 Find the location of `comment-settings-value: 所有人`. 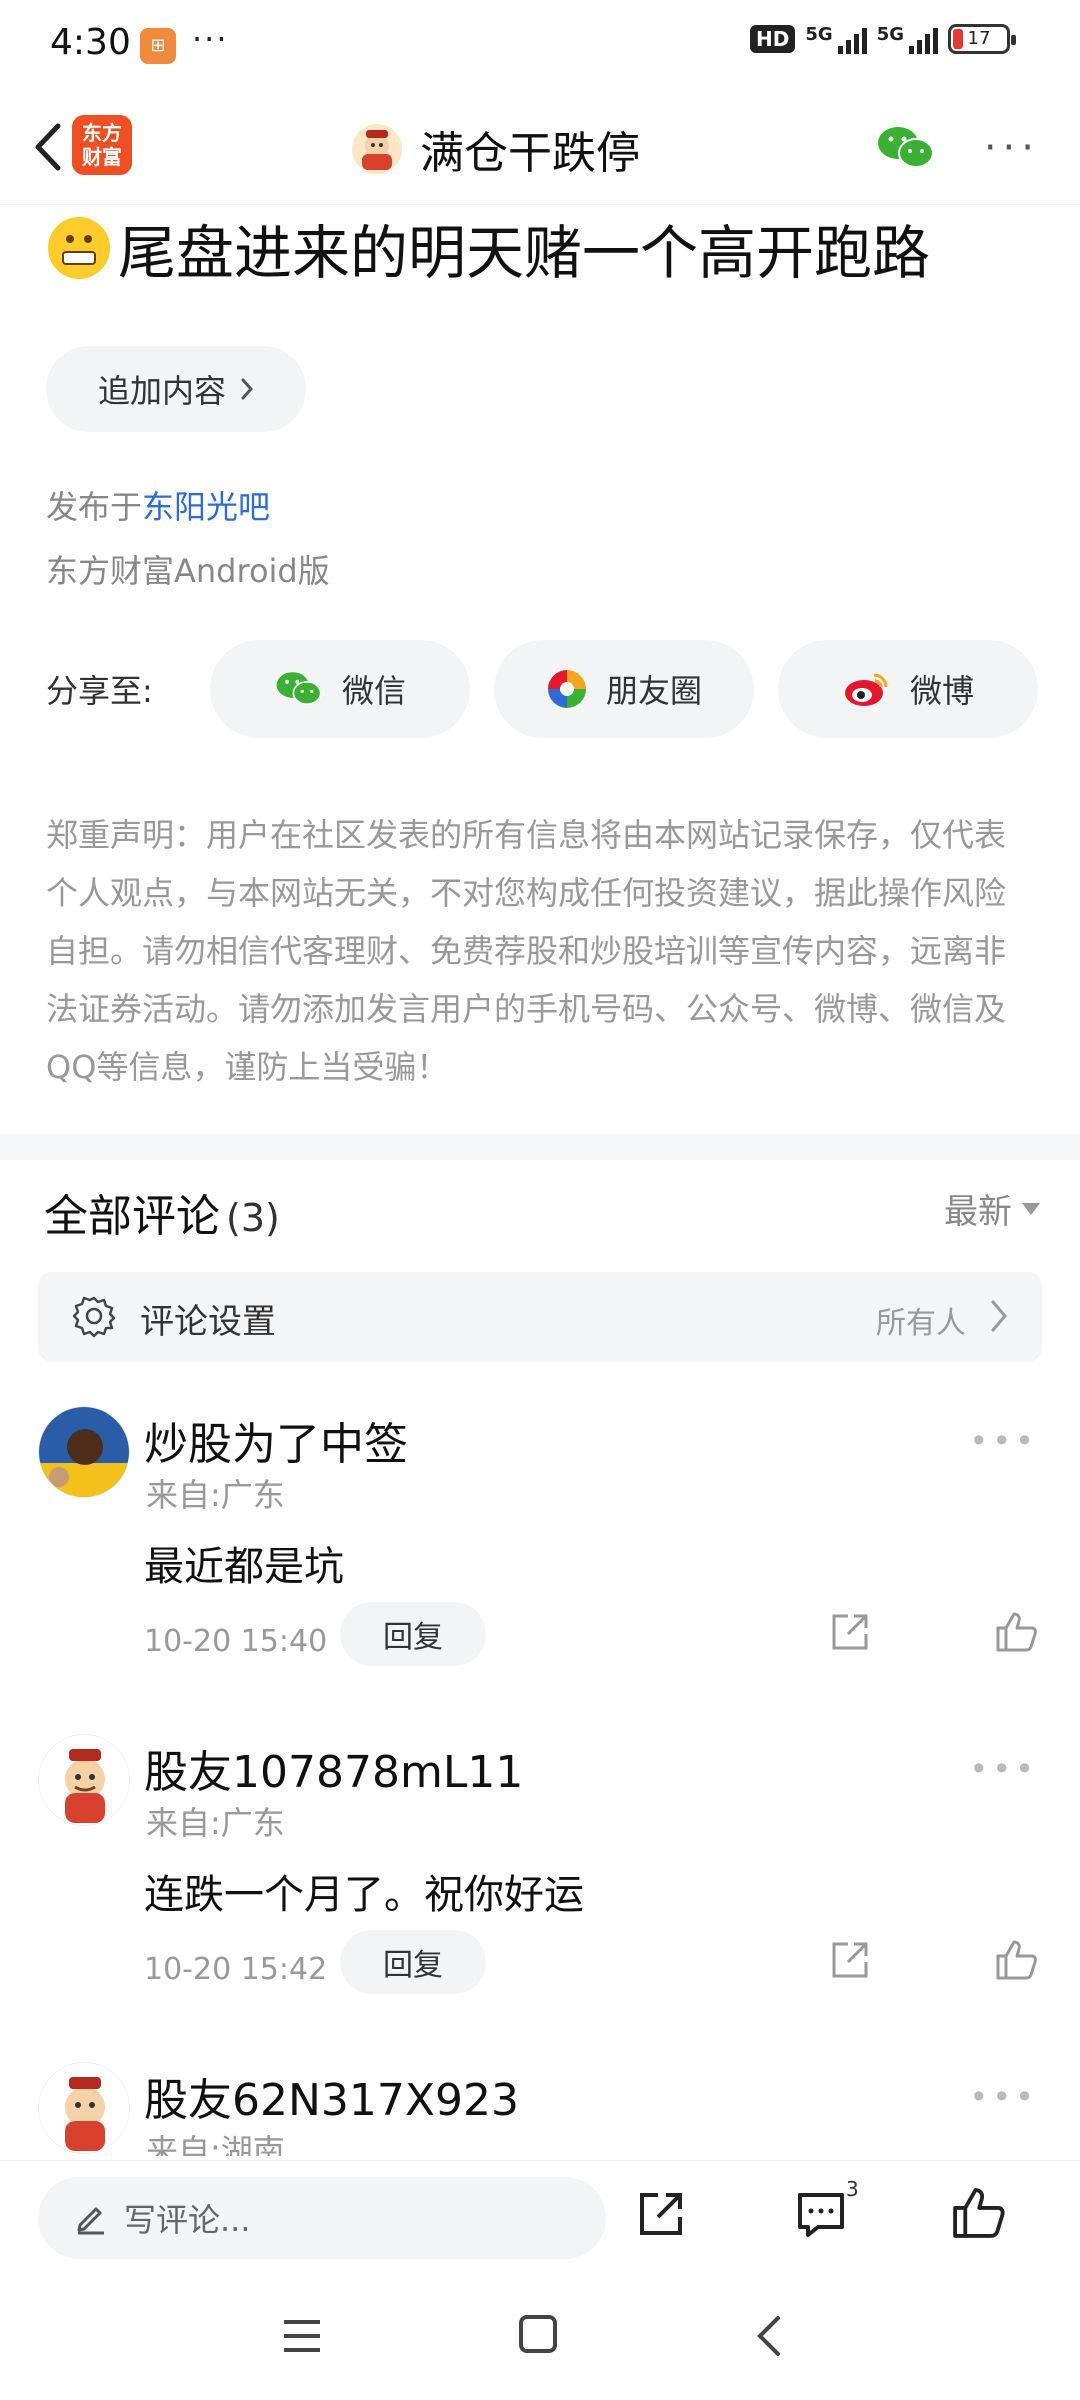

comment-settings-value: 所有人 is located at coordinates (921, 1323).